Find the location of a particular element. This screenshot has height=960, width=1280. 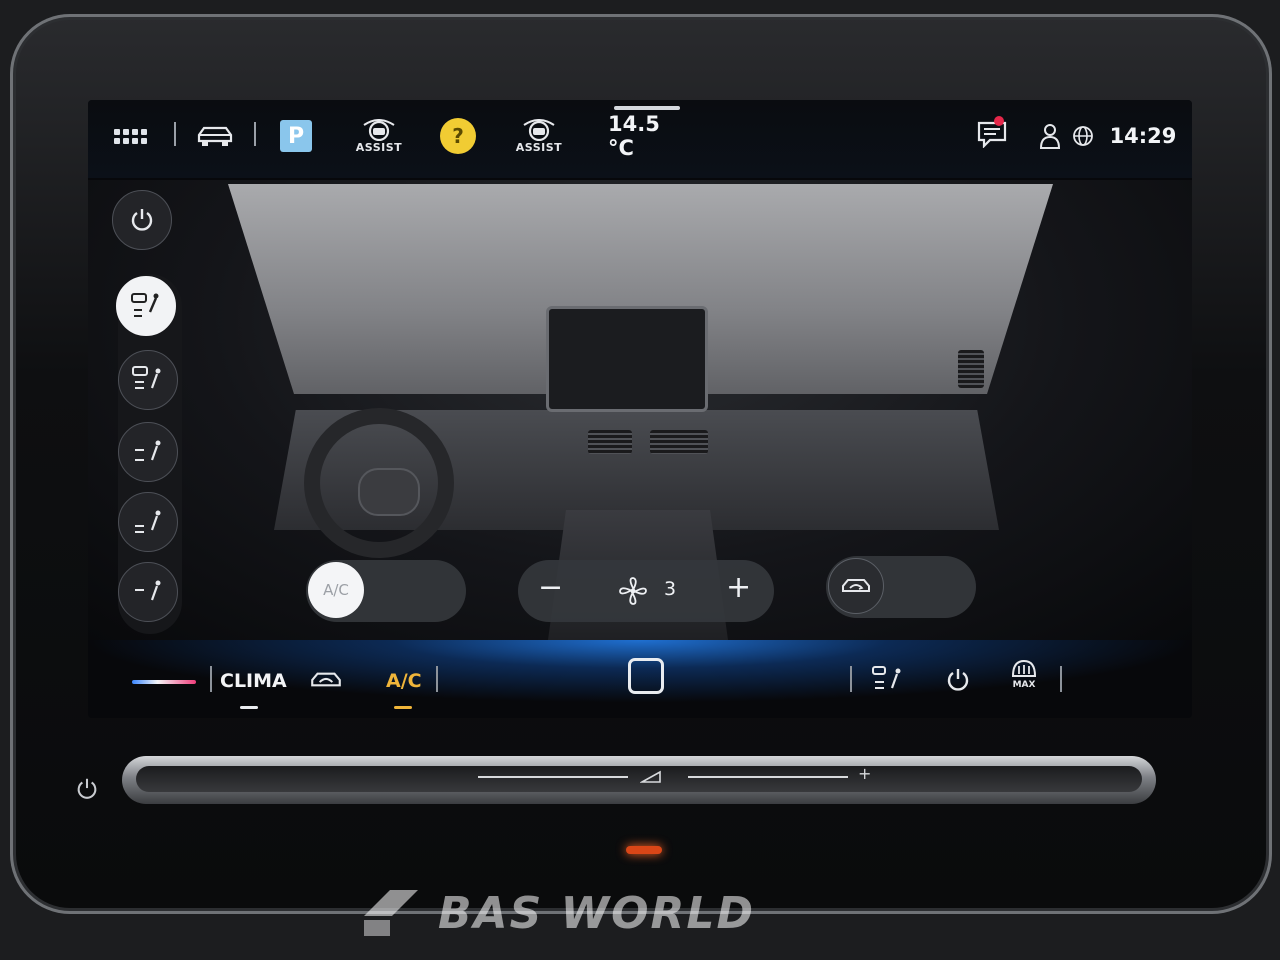

airflow-defrost-body-button is located at coordinates (148, 380).